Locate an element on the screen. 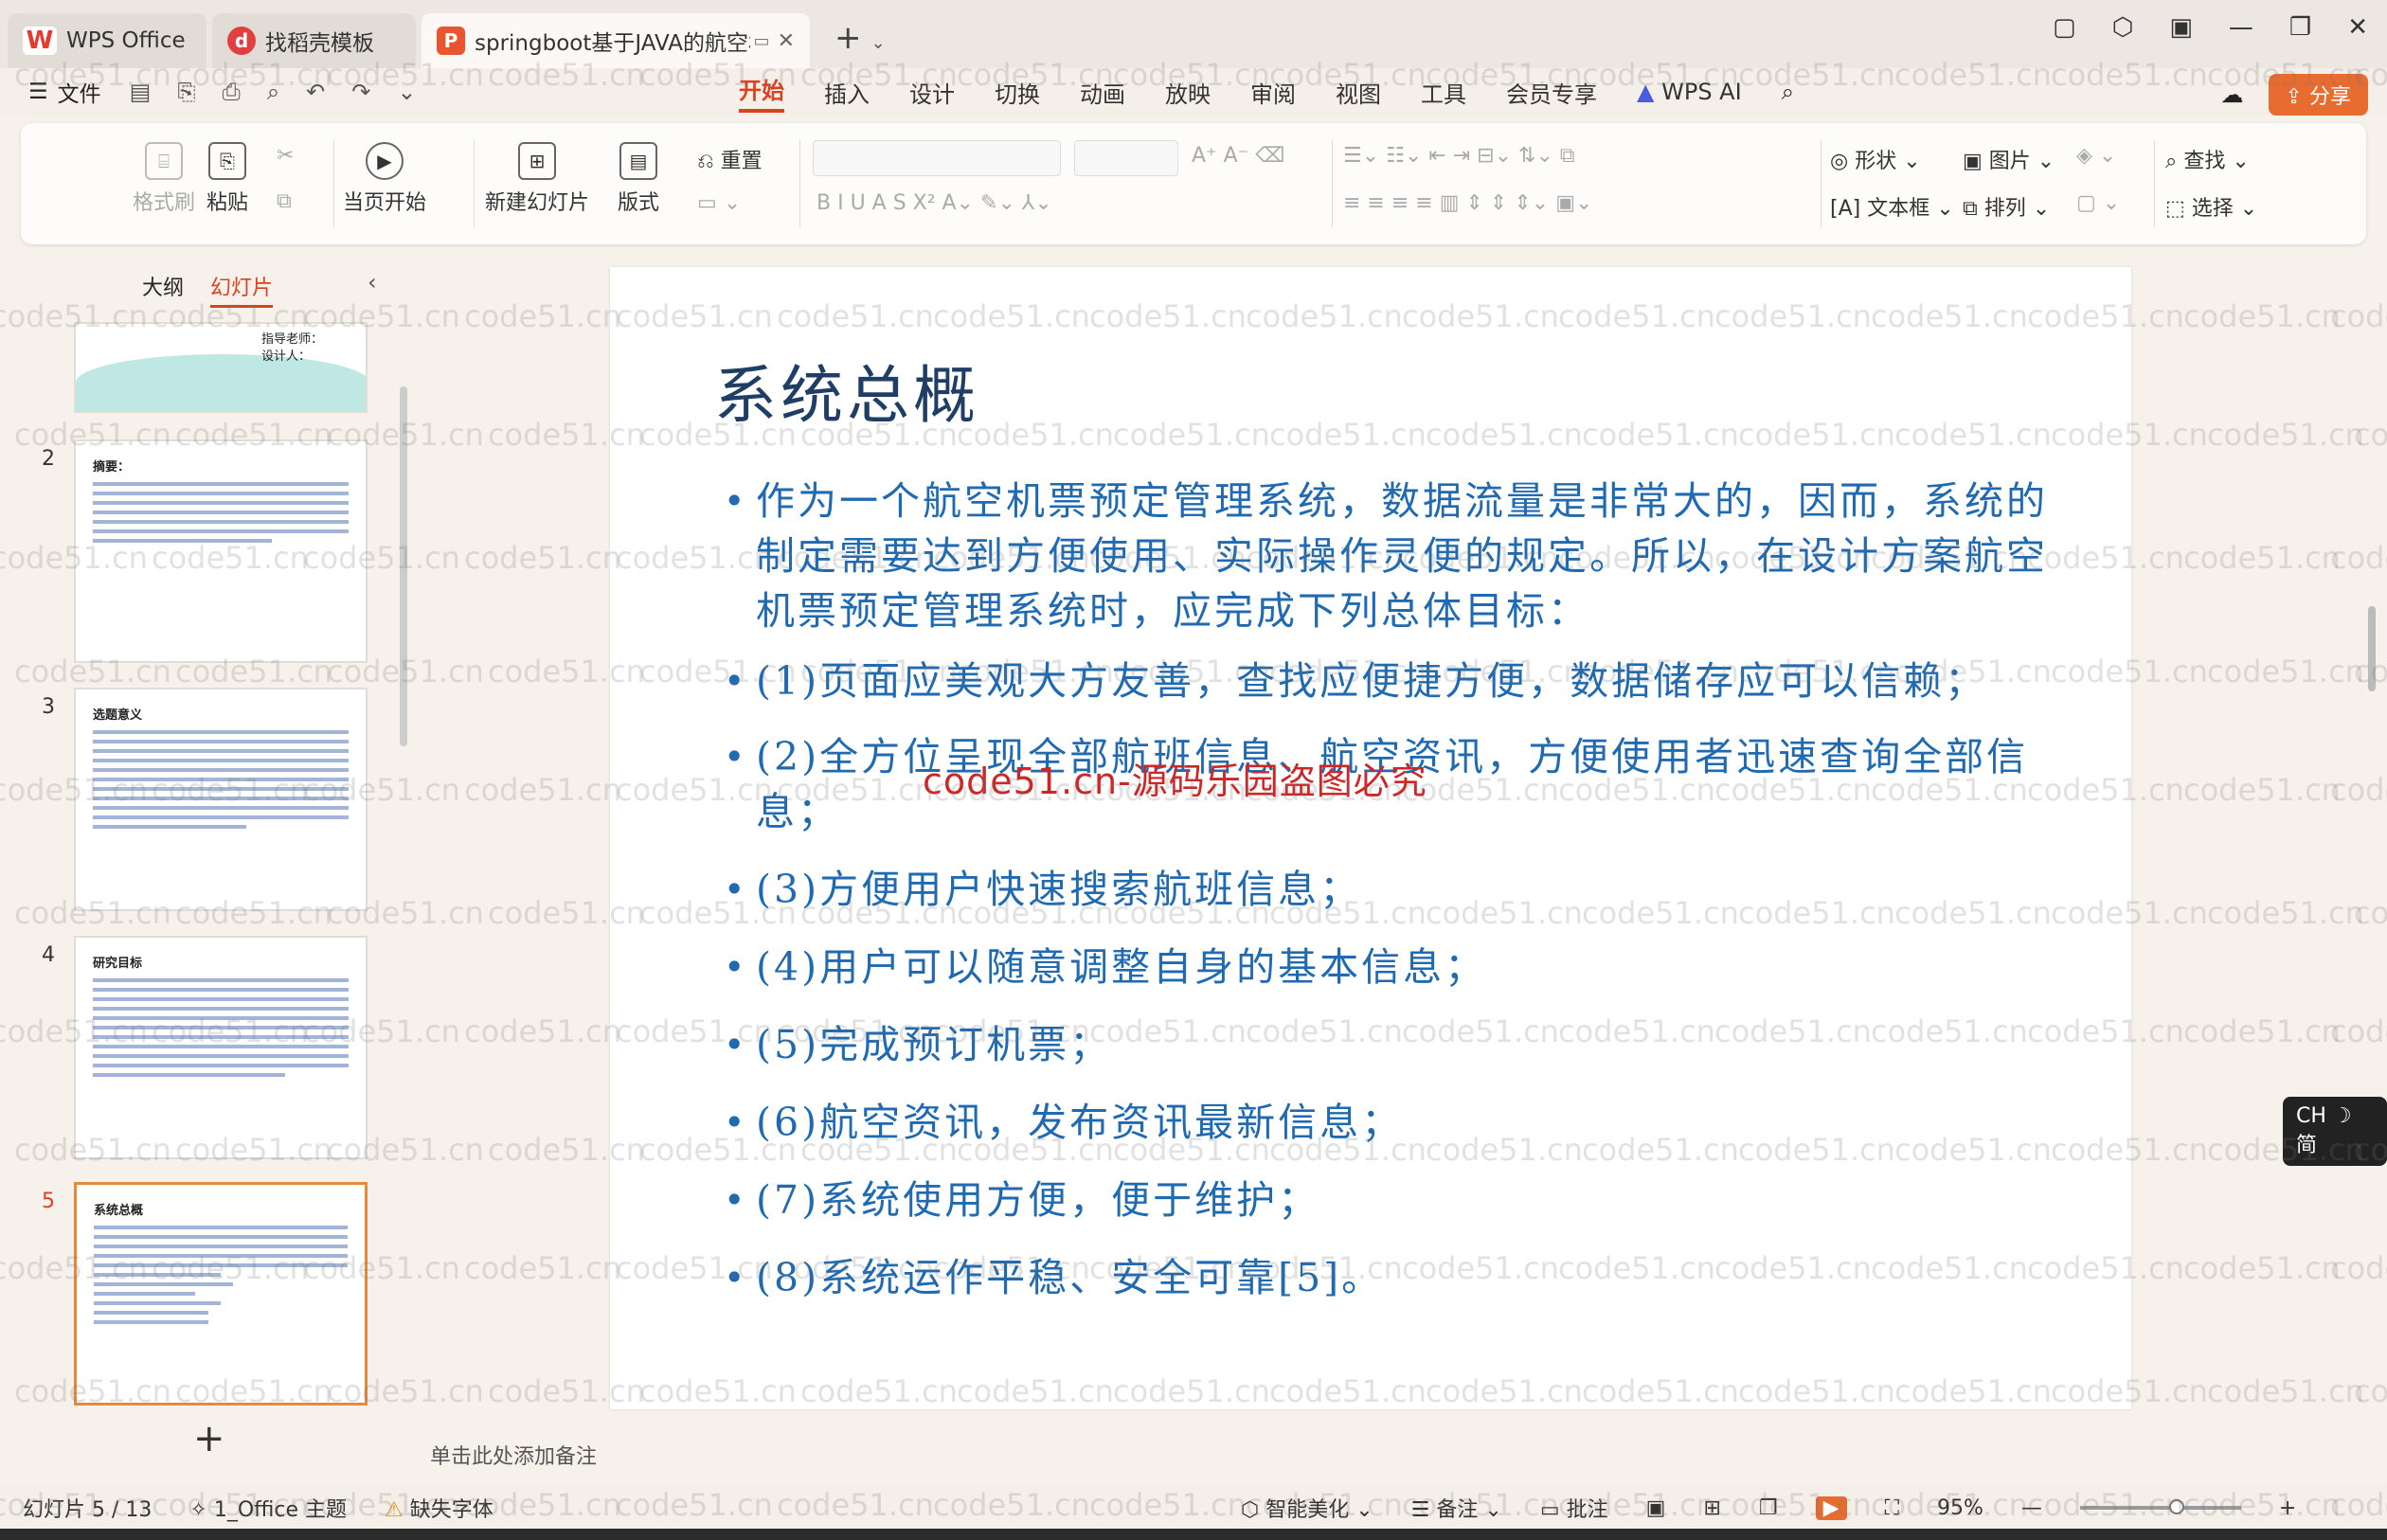  slide-thumbnail-2: 摘要： is located at coordinates (221, 551).